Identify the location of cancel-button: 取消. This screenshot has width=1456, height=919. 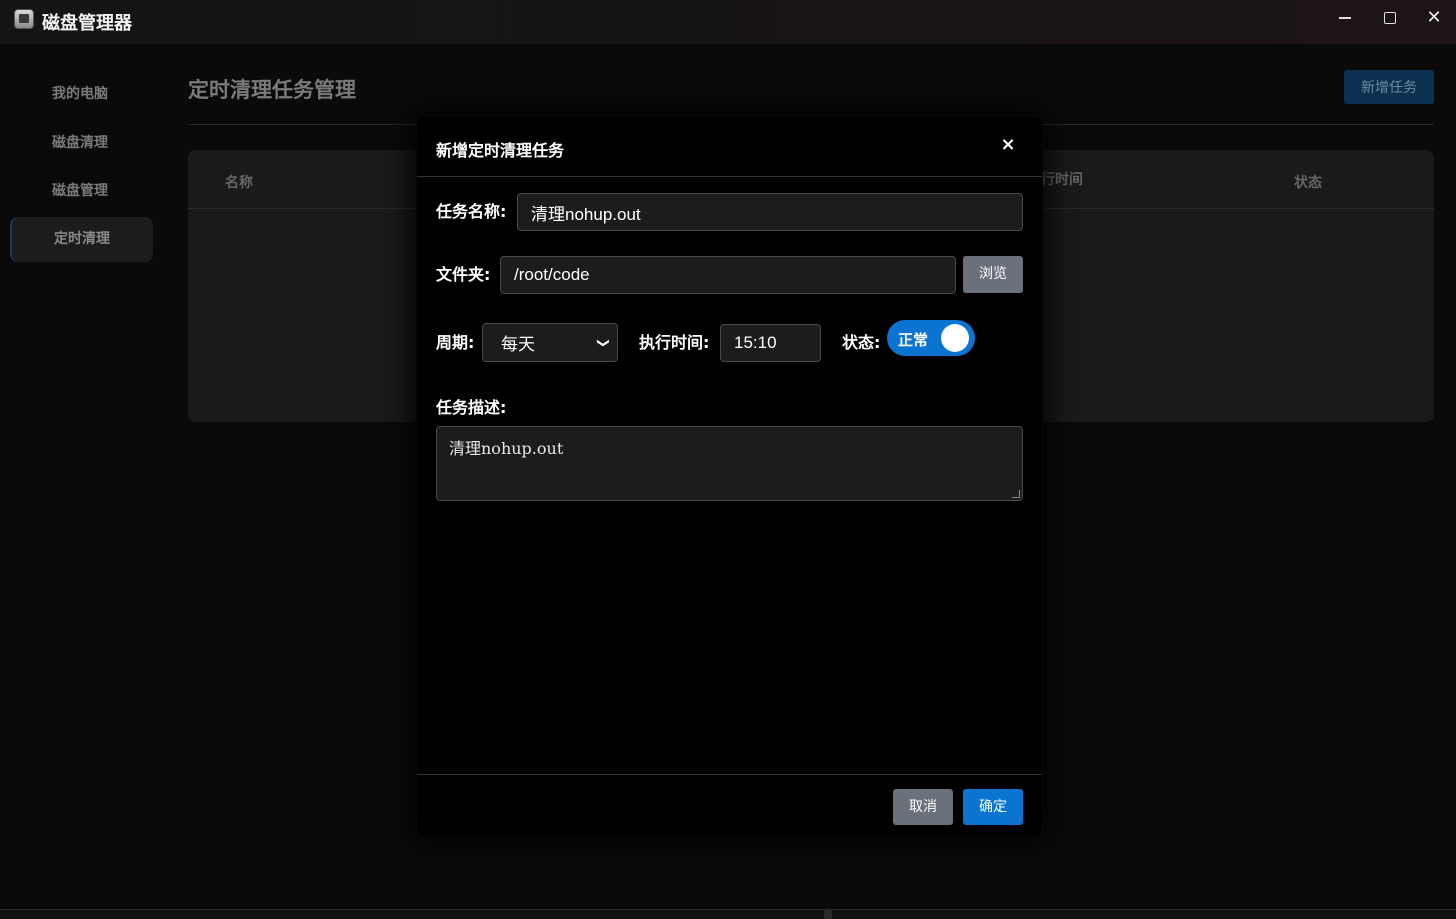
(923, 807).